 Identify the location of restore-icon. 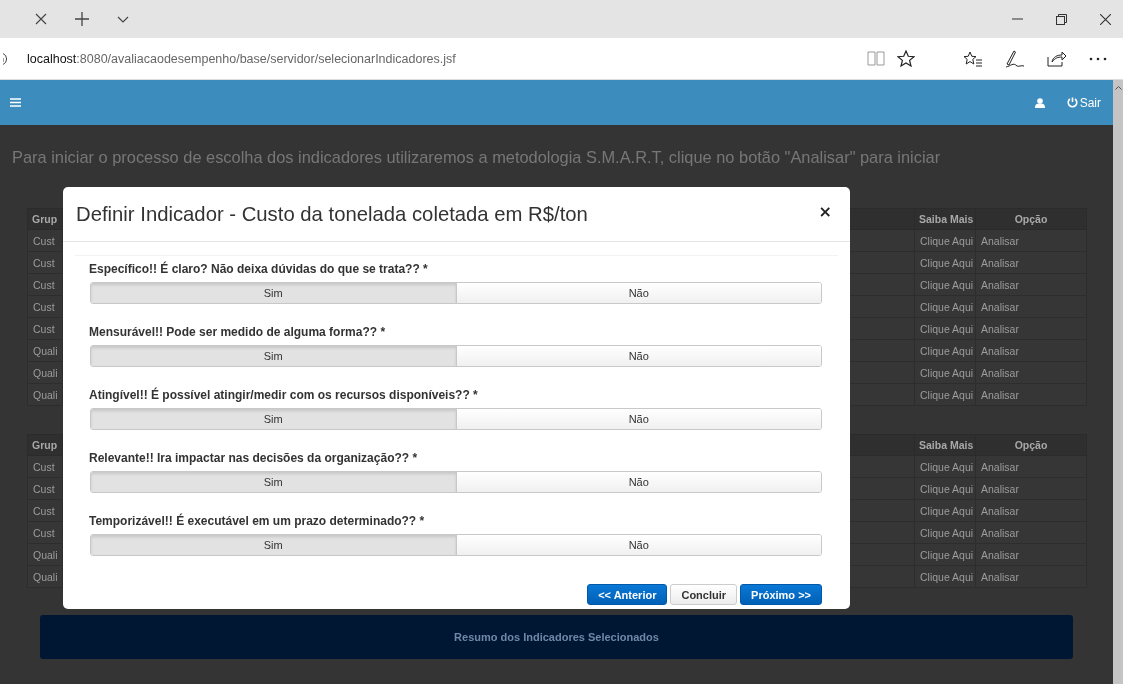
(1061, 19).